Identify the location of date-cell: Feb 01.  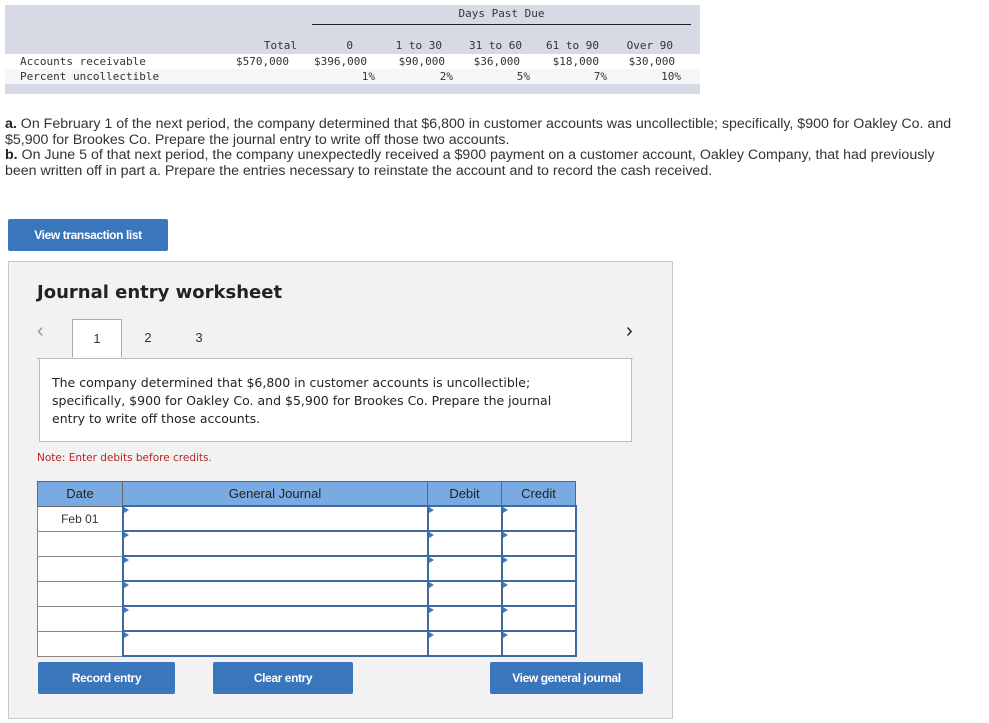
(80, 518).